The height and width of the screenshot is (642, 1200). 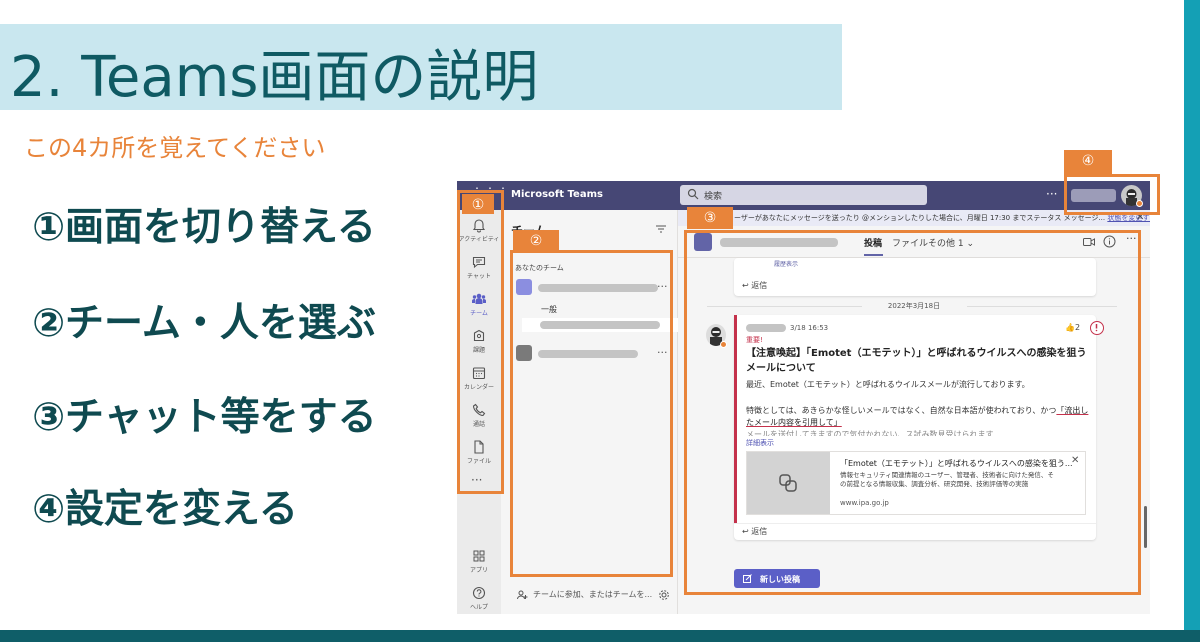 What do you see at coordinates (713, 197) in the screenshot?
I see `search-placeholder: 検索` at bounding box center [713, 197].